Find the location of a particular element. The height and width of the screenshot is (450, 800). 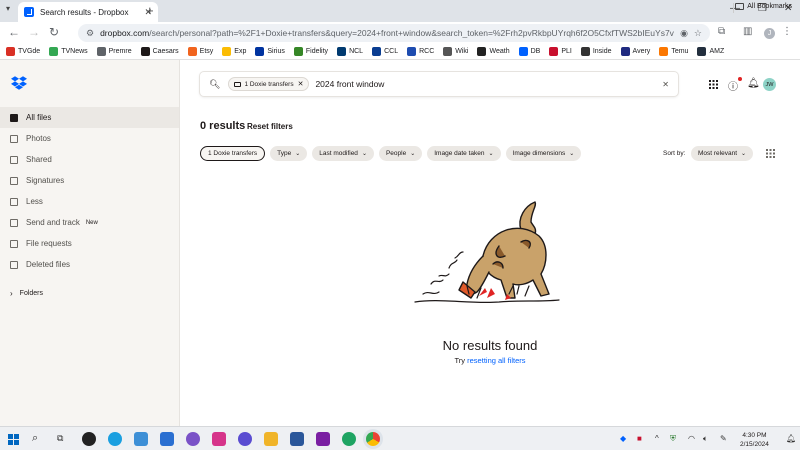

sidebar-item-all-files: All files is located at coordinates (89, 117).